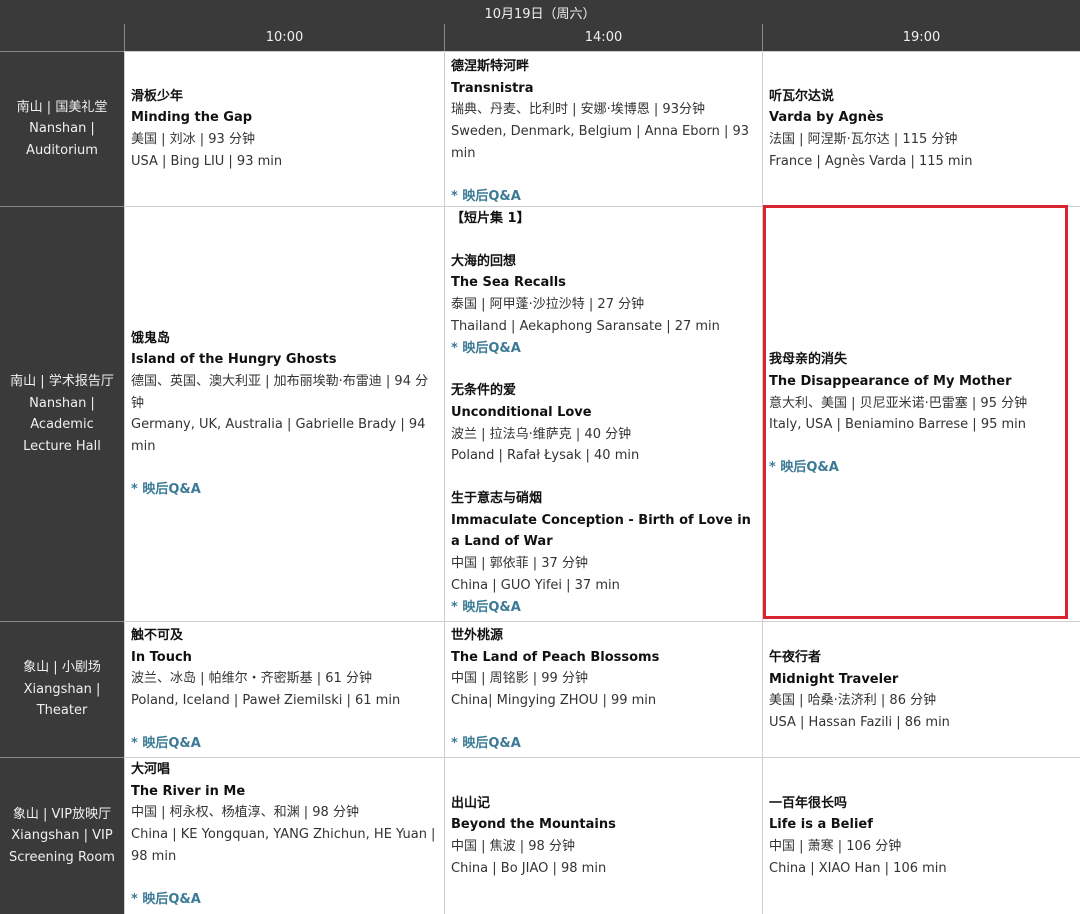  I want to click on film-title-zh: 触不可及, so click(157, 635).